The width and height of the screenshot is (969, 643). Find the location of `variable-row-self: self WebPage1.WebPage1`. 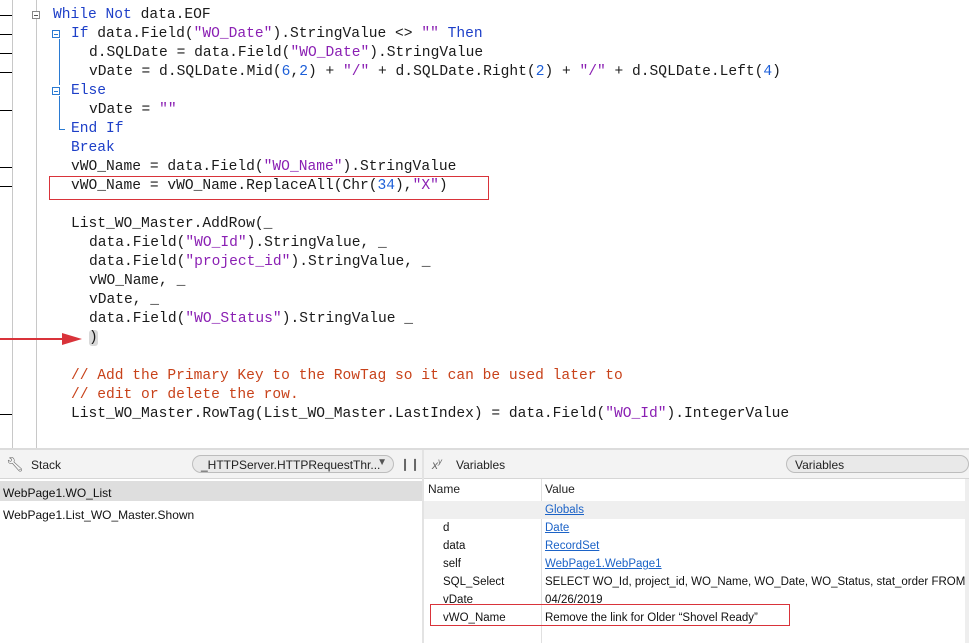

variable-row-self: self WebPage1.WebPage1 is located at coordinates (696, 564).